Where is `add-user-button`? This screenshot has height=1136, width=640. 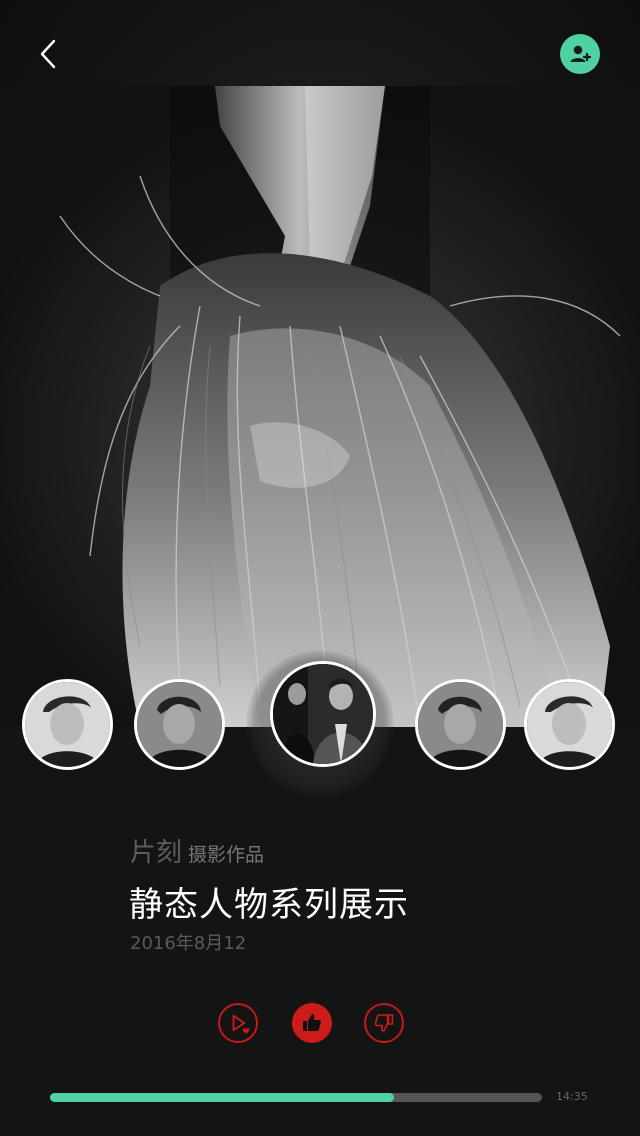
add-user-button is located at coordinates (580, 54).